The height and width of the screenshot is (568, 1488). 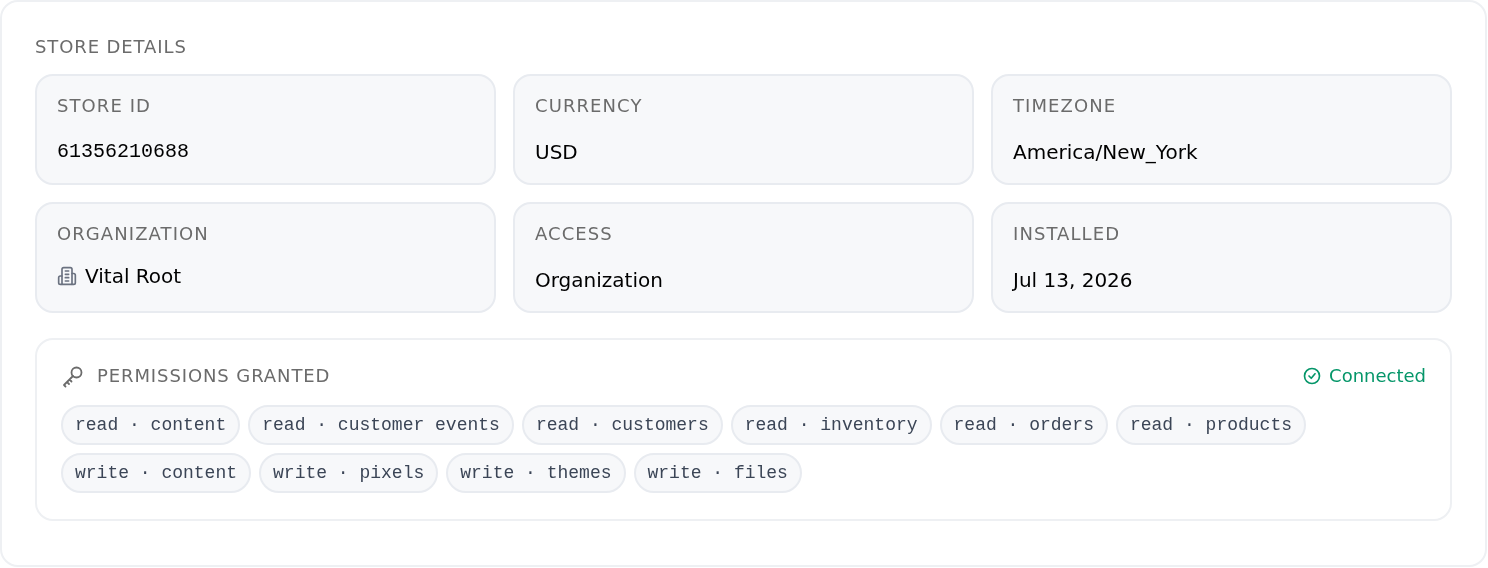 I want to click on permission-chip: read · customer events, so click(x=381, y=425).